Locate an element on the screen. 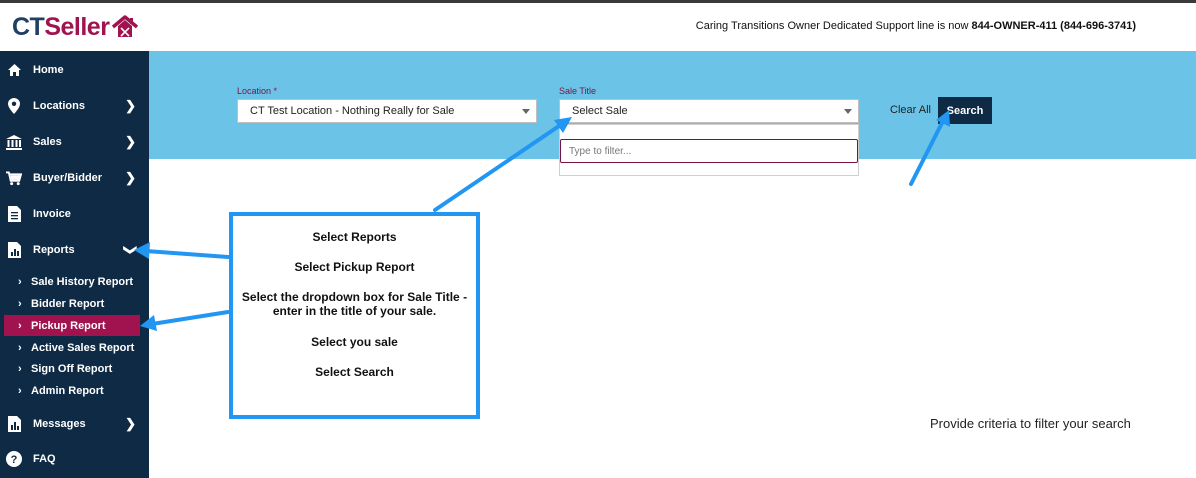  arrow-to-pickup-report is located at coordinates (190, 318).